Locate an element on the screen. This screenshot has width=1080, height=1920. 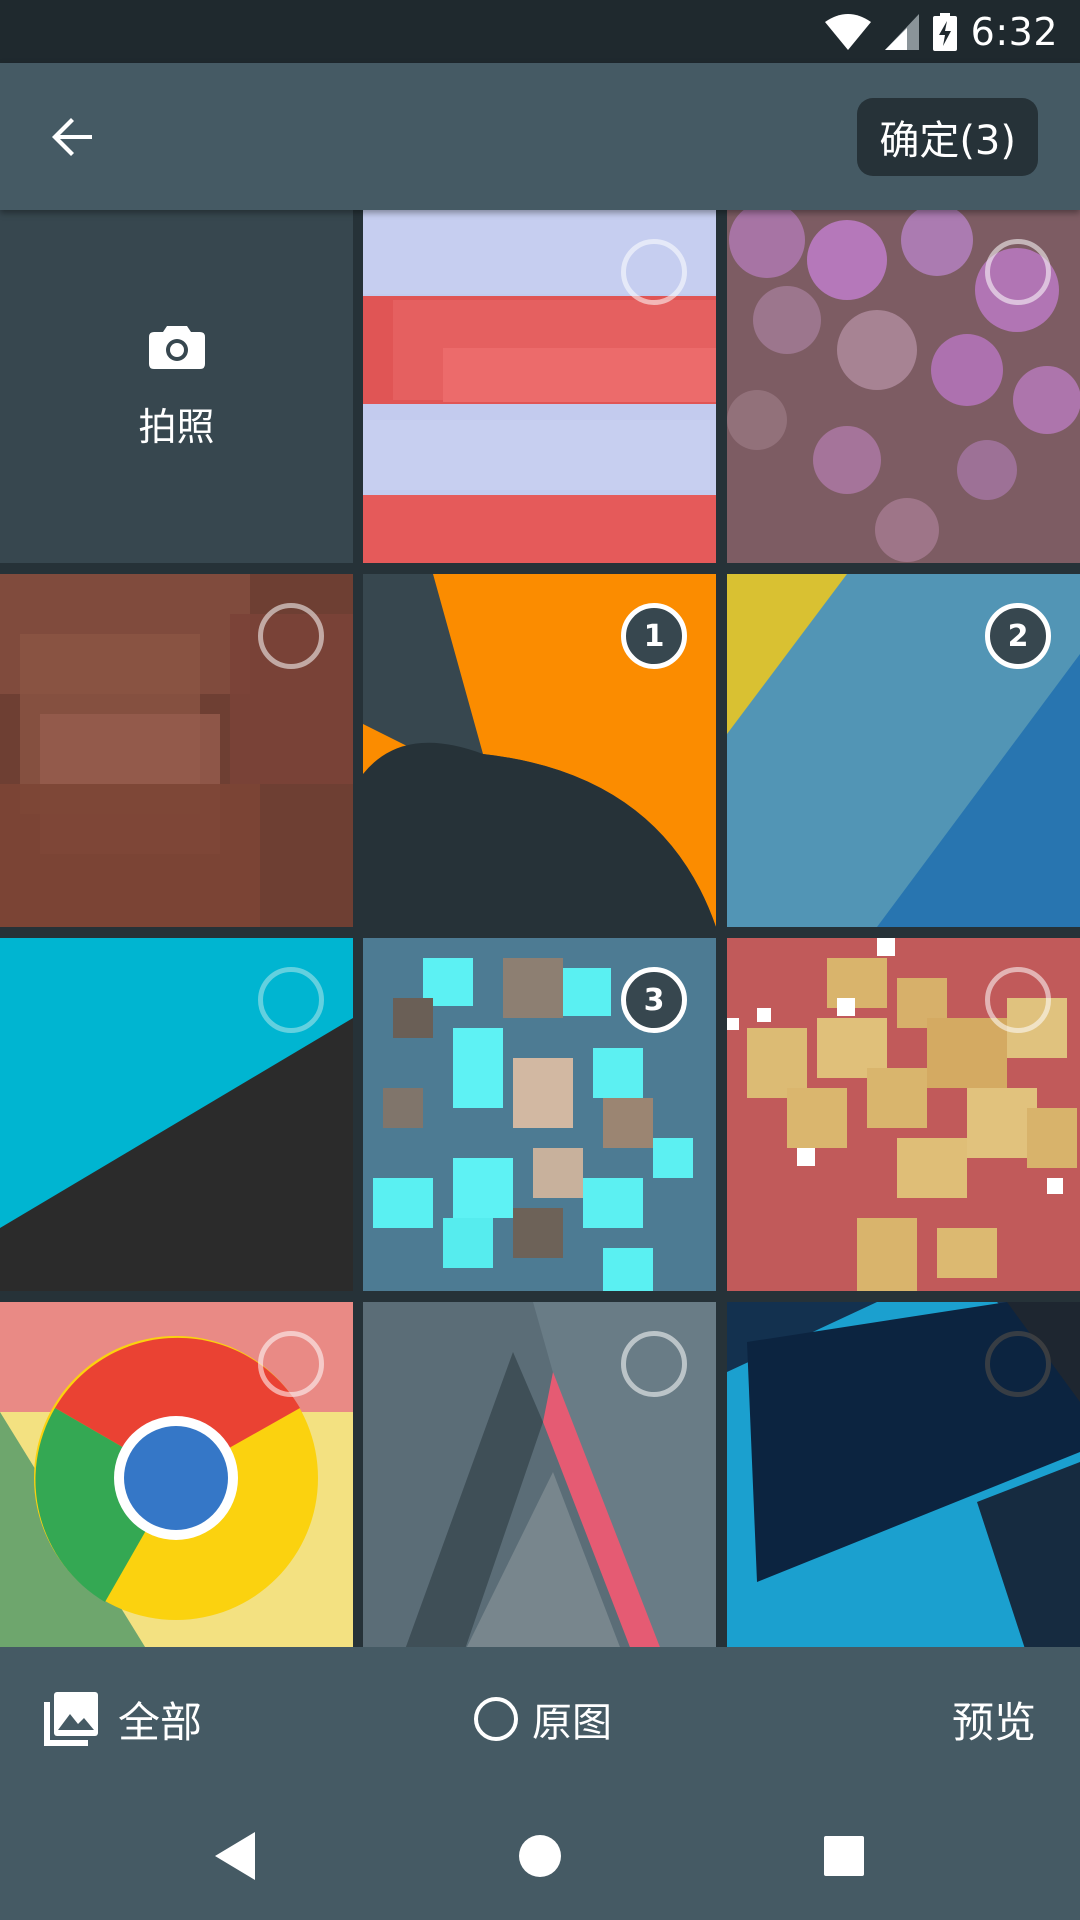
recents-square-icon is located at coordinates (844, 1856).